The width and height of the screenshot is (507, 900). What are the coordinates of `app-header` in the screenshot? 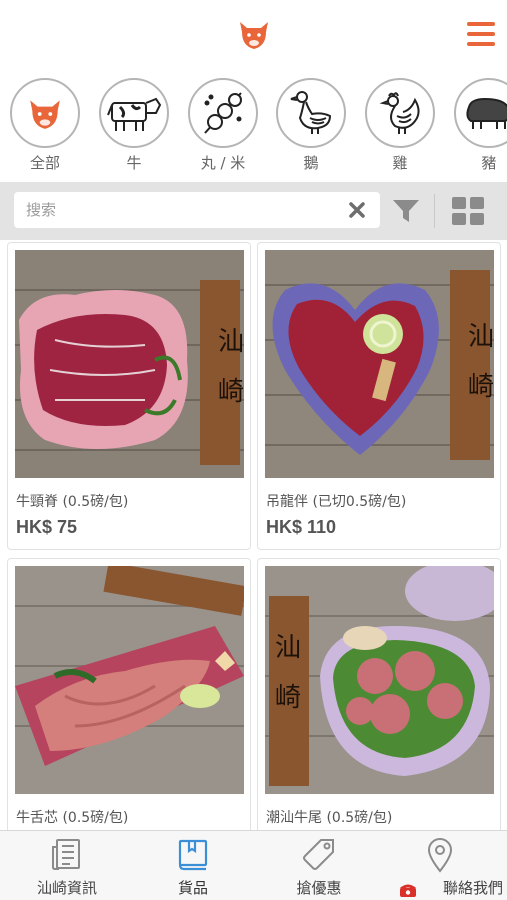 It's located at (253, 36).